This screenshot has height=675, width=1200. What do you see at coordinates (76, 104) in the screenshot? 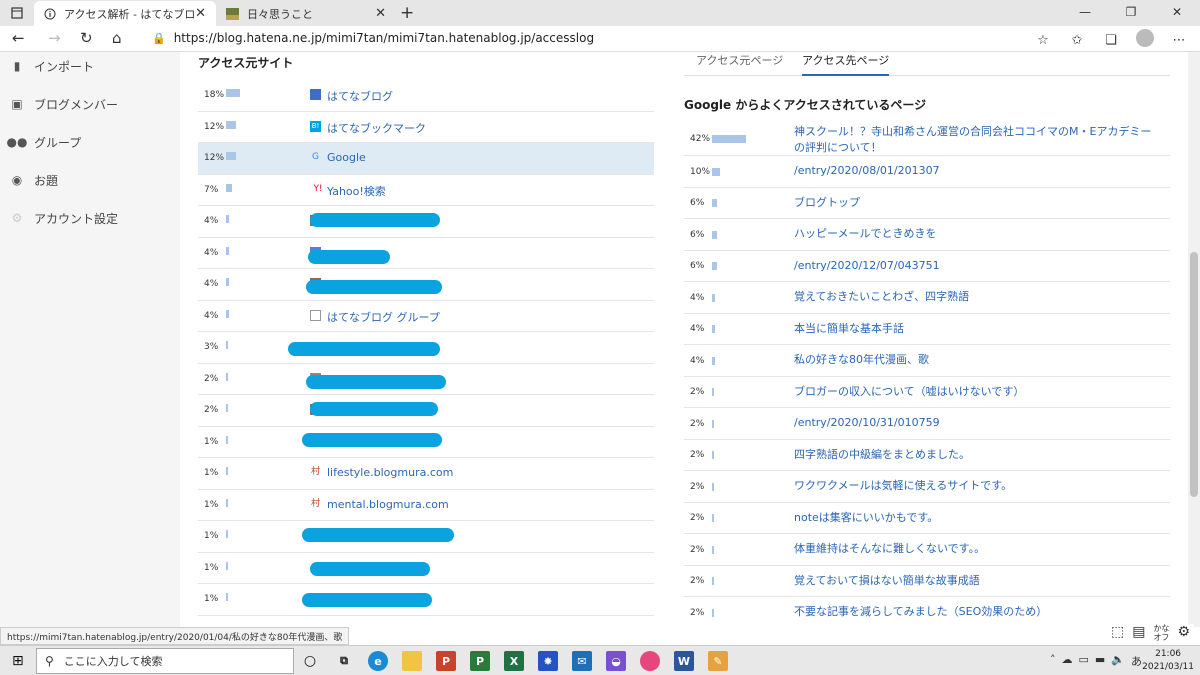
I see `sidebar-item-label: ブログメンバー` at bounding box center [76, 104].